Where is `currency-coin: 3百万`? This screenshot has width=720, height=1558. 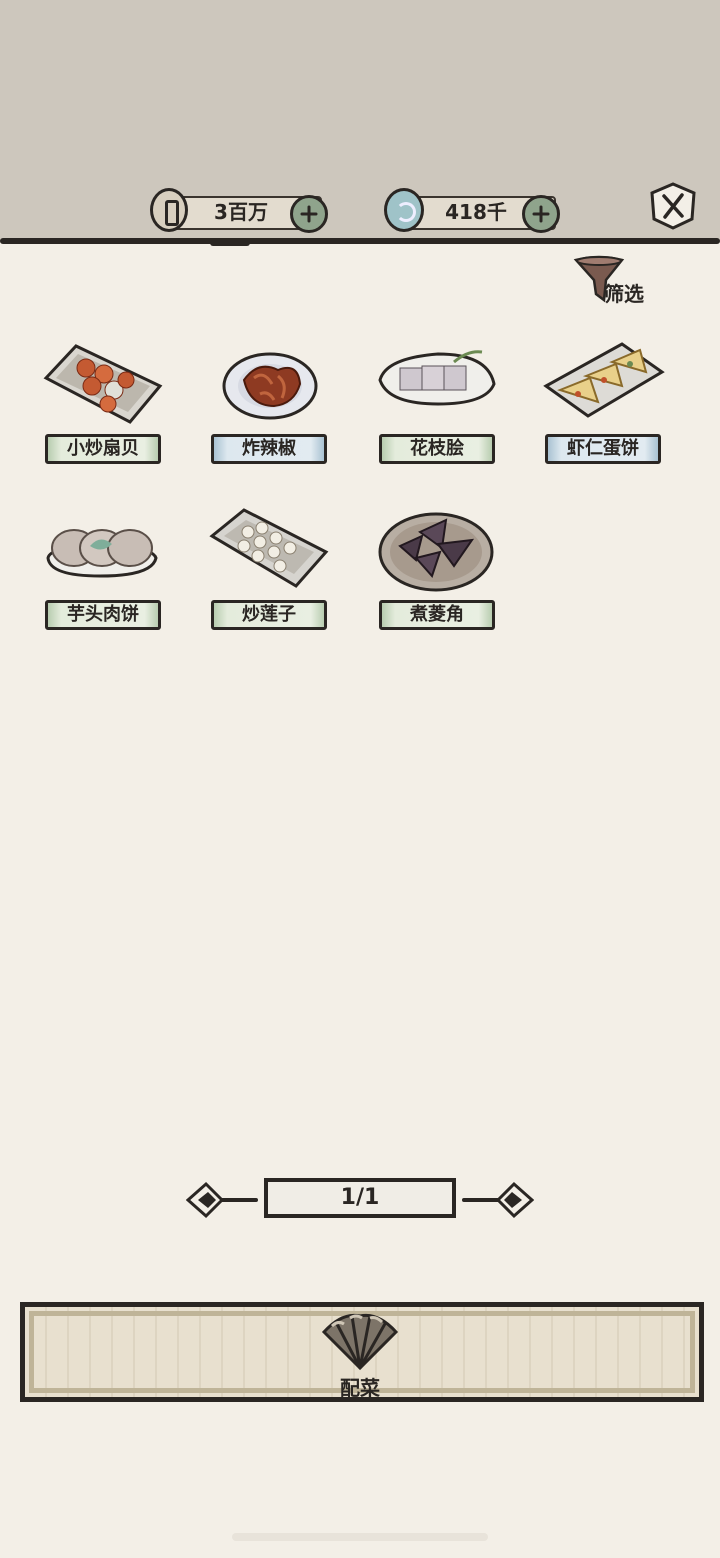
currency-coin: 3百万 is located at coordinates (239, 210).